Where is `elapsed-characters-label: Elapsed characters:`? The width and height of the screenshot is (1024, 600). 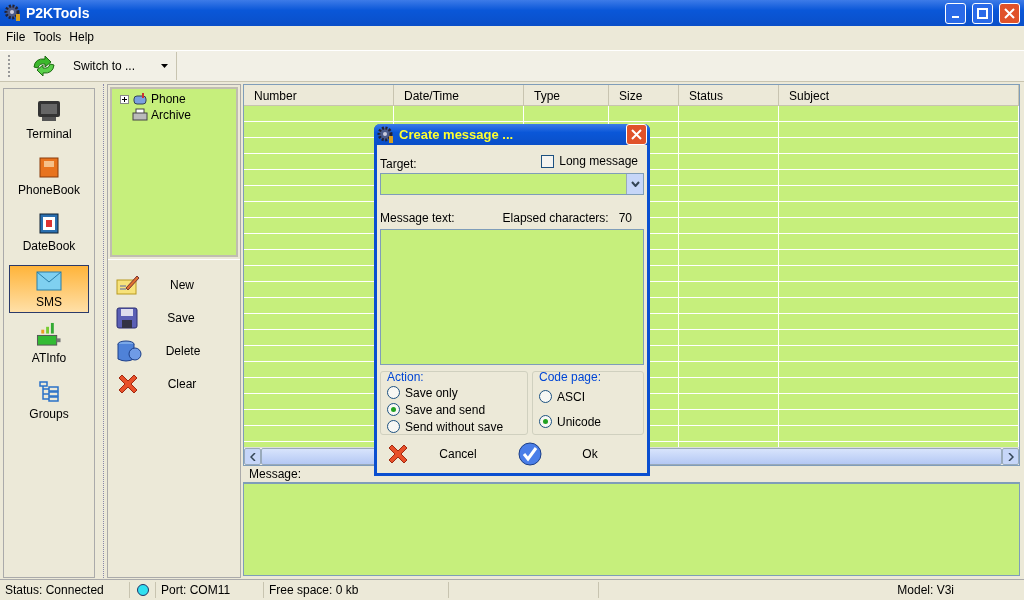 elapsed-characters-label: Elapsed characters: is located at coordinates (555, 218).